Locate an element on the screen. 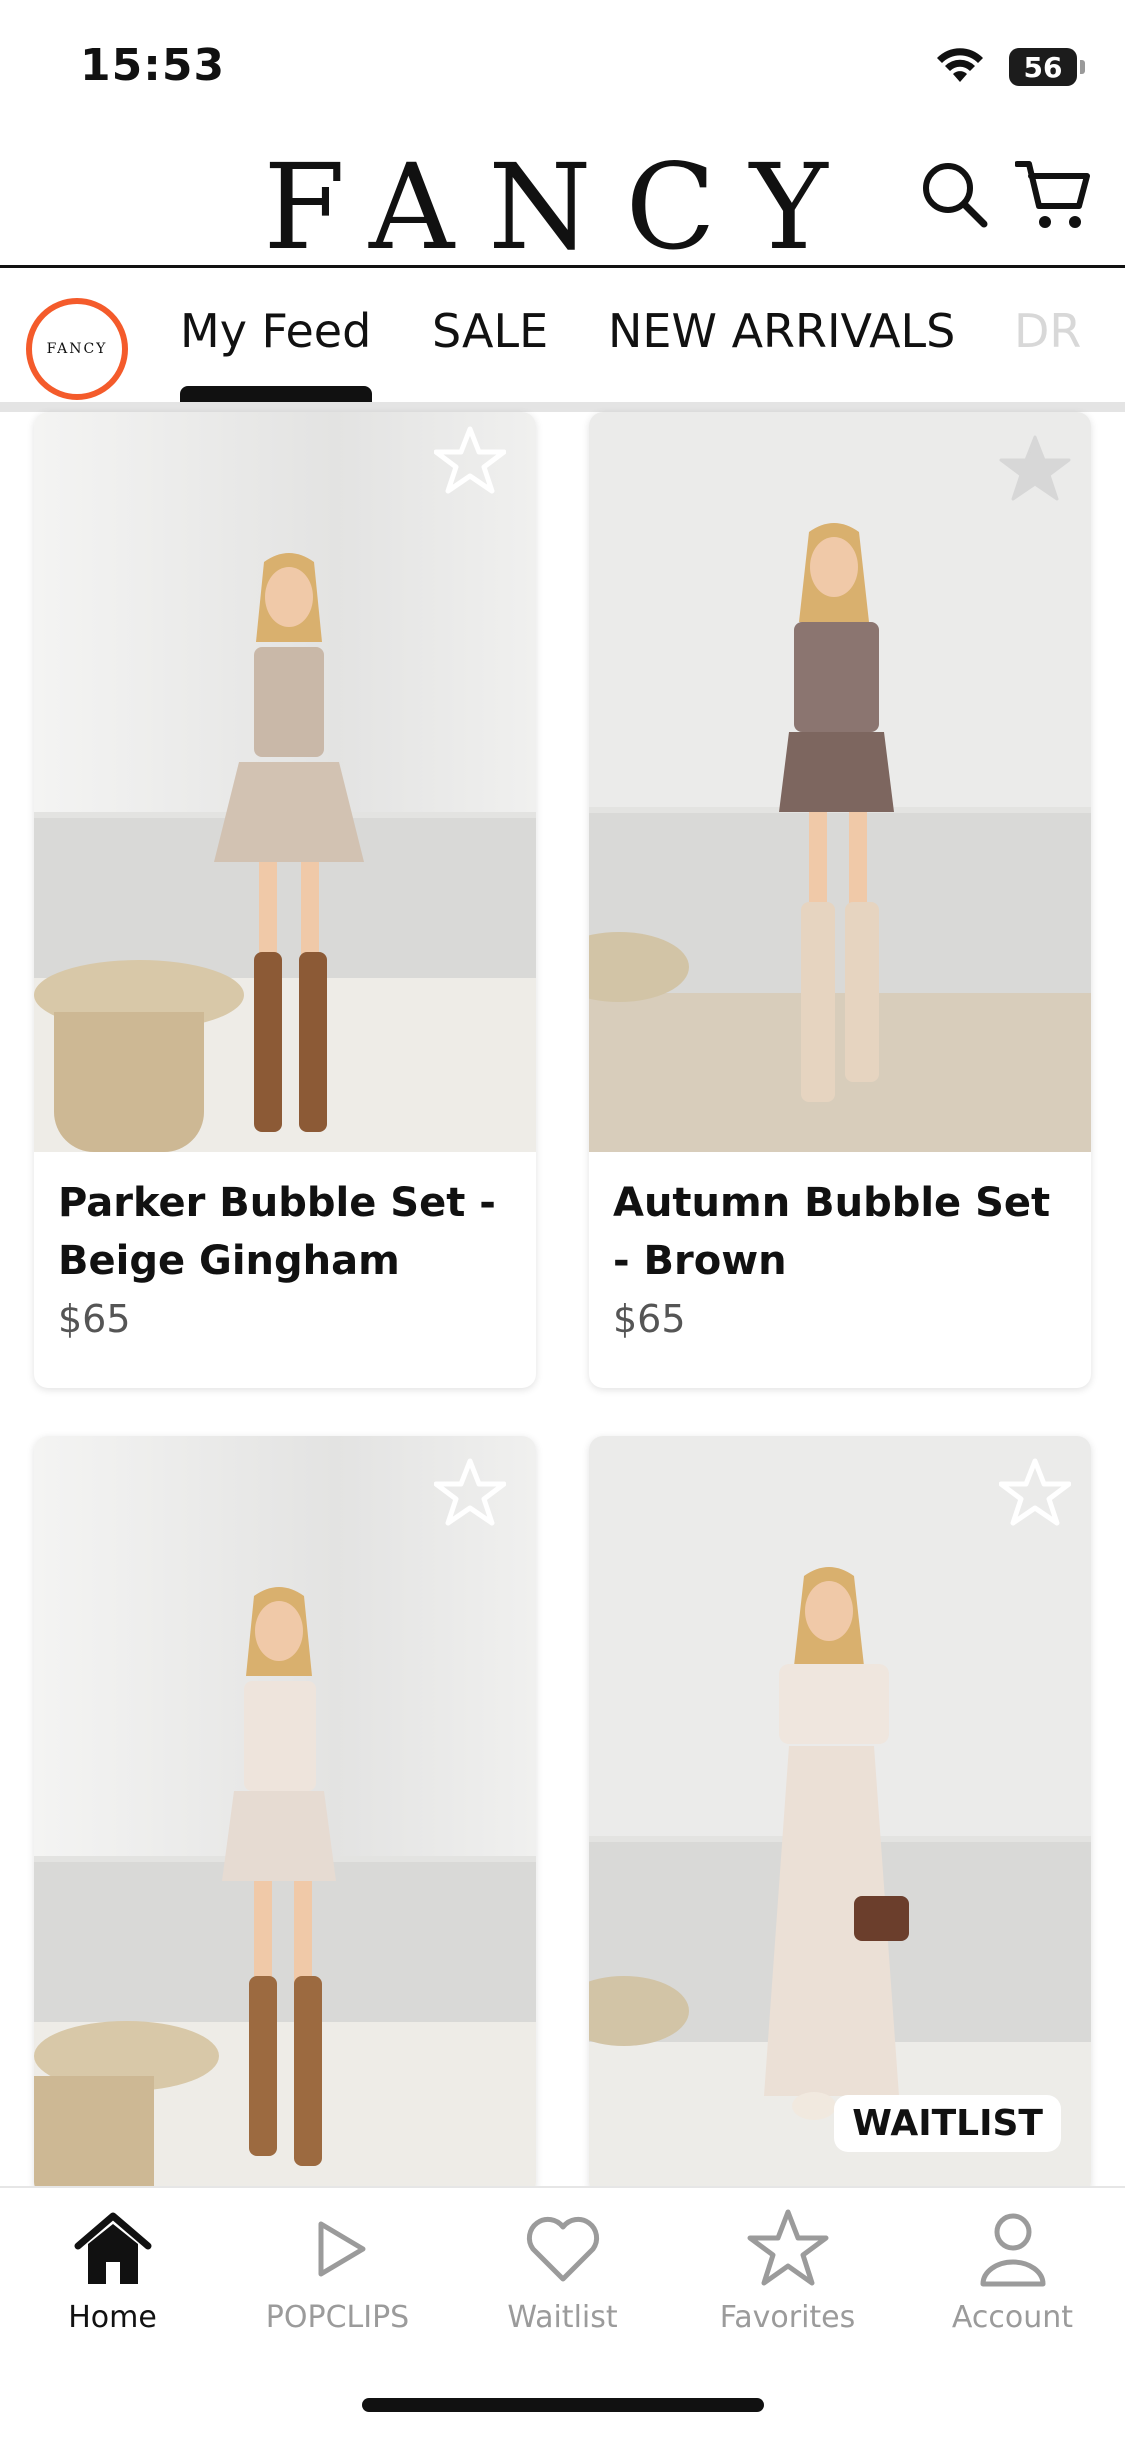 The width and height of the screenshot is (1125, 2438). status-time: 15:53 is located at coordinates (153, 65).